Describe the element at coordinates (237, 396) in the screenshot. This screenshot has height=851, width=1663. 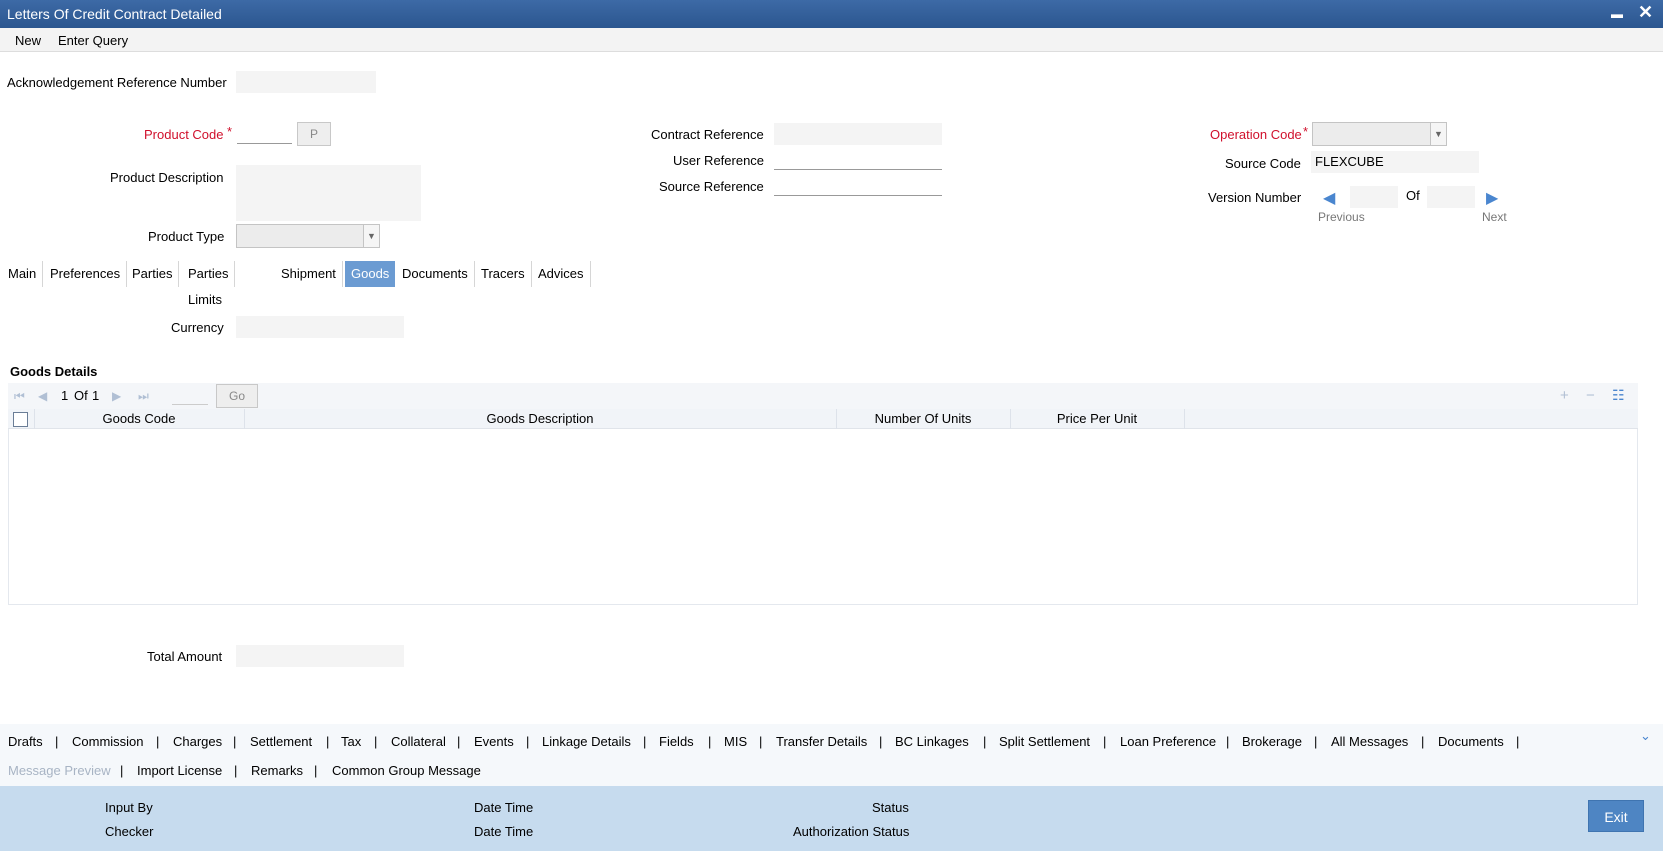
I see `go-button: Go` at that location.